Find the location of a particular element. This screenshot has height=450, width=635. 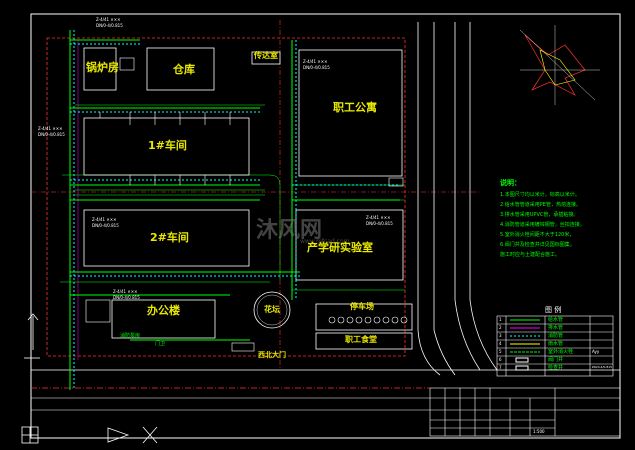

legend-row-desc: 雨水管 is located at coordinates (556, 344).